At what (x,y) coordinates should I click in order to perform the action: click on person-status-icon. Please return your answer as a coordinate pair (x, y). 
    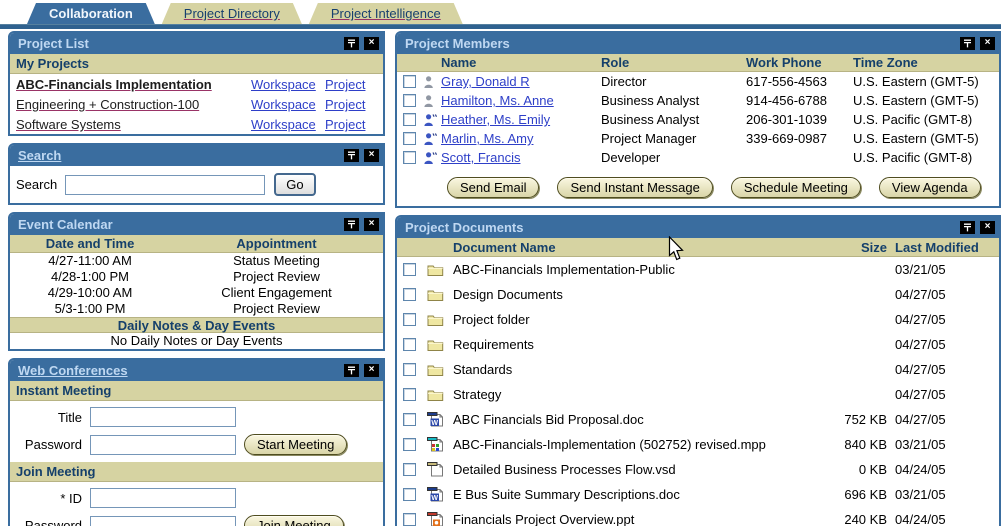
    Looking at the image, I should click on (432, 82).